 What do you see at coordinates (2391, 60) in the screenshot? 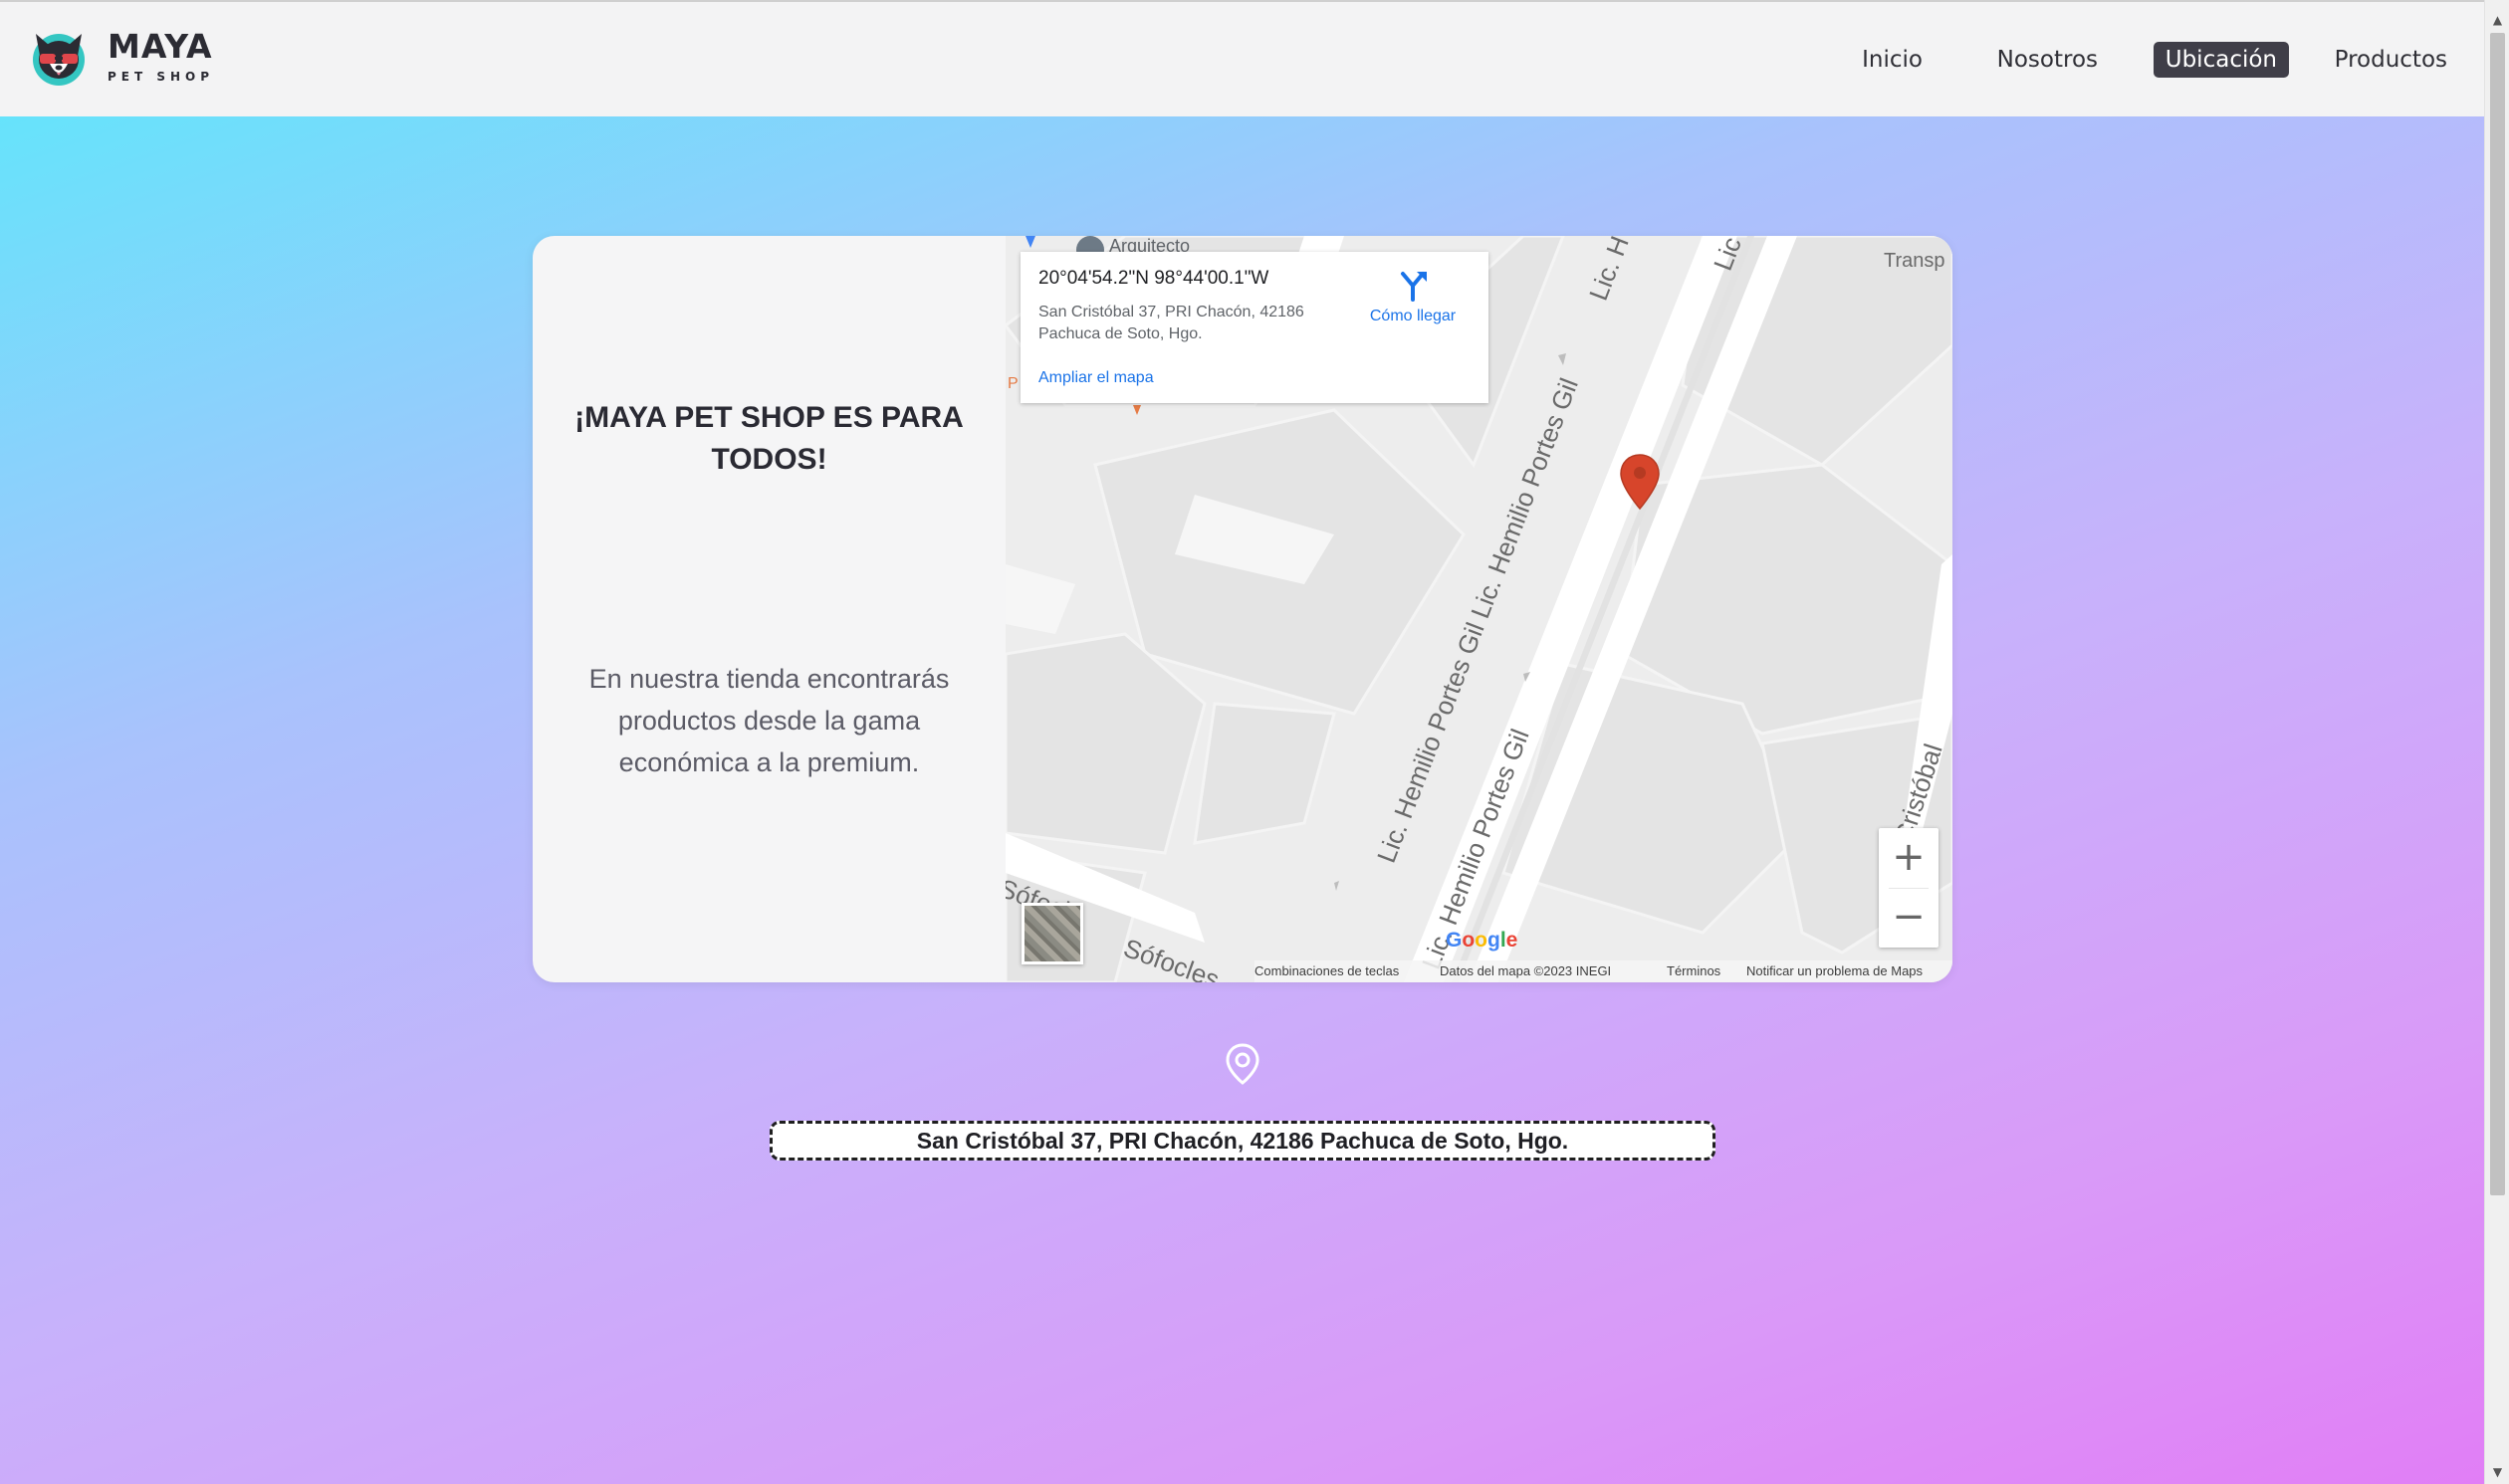
I see `nav-productos: Productos` at bounding box center [2391, 60].